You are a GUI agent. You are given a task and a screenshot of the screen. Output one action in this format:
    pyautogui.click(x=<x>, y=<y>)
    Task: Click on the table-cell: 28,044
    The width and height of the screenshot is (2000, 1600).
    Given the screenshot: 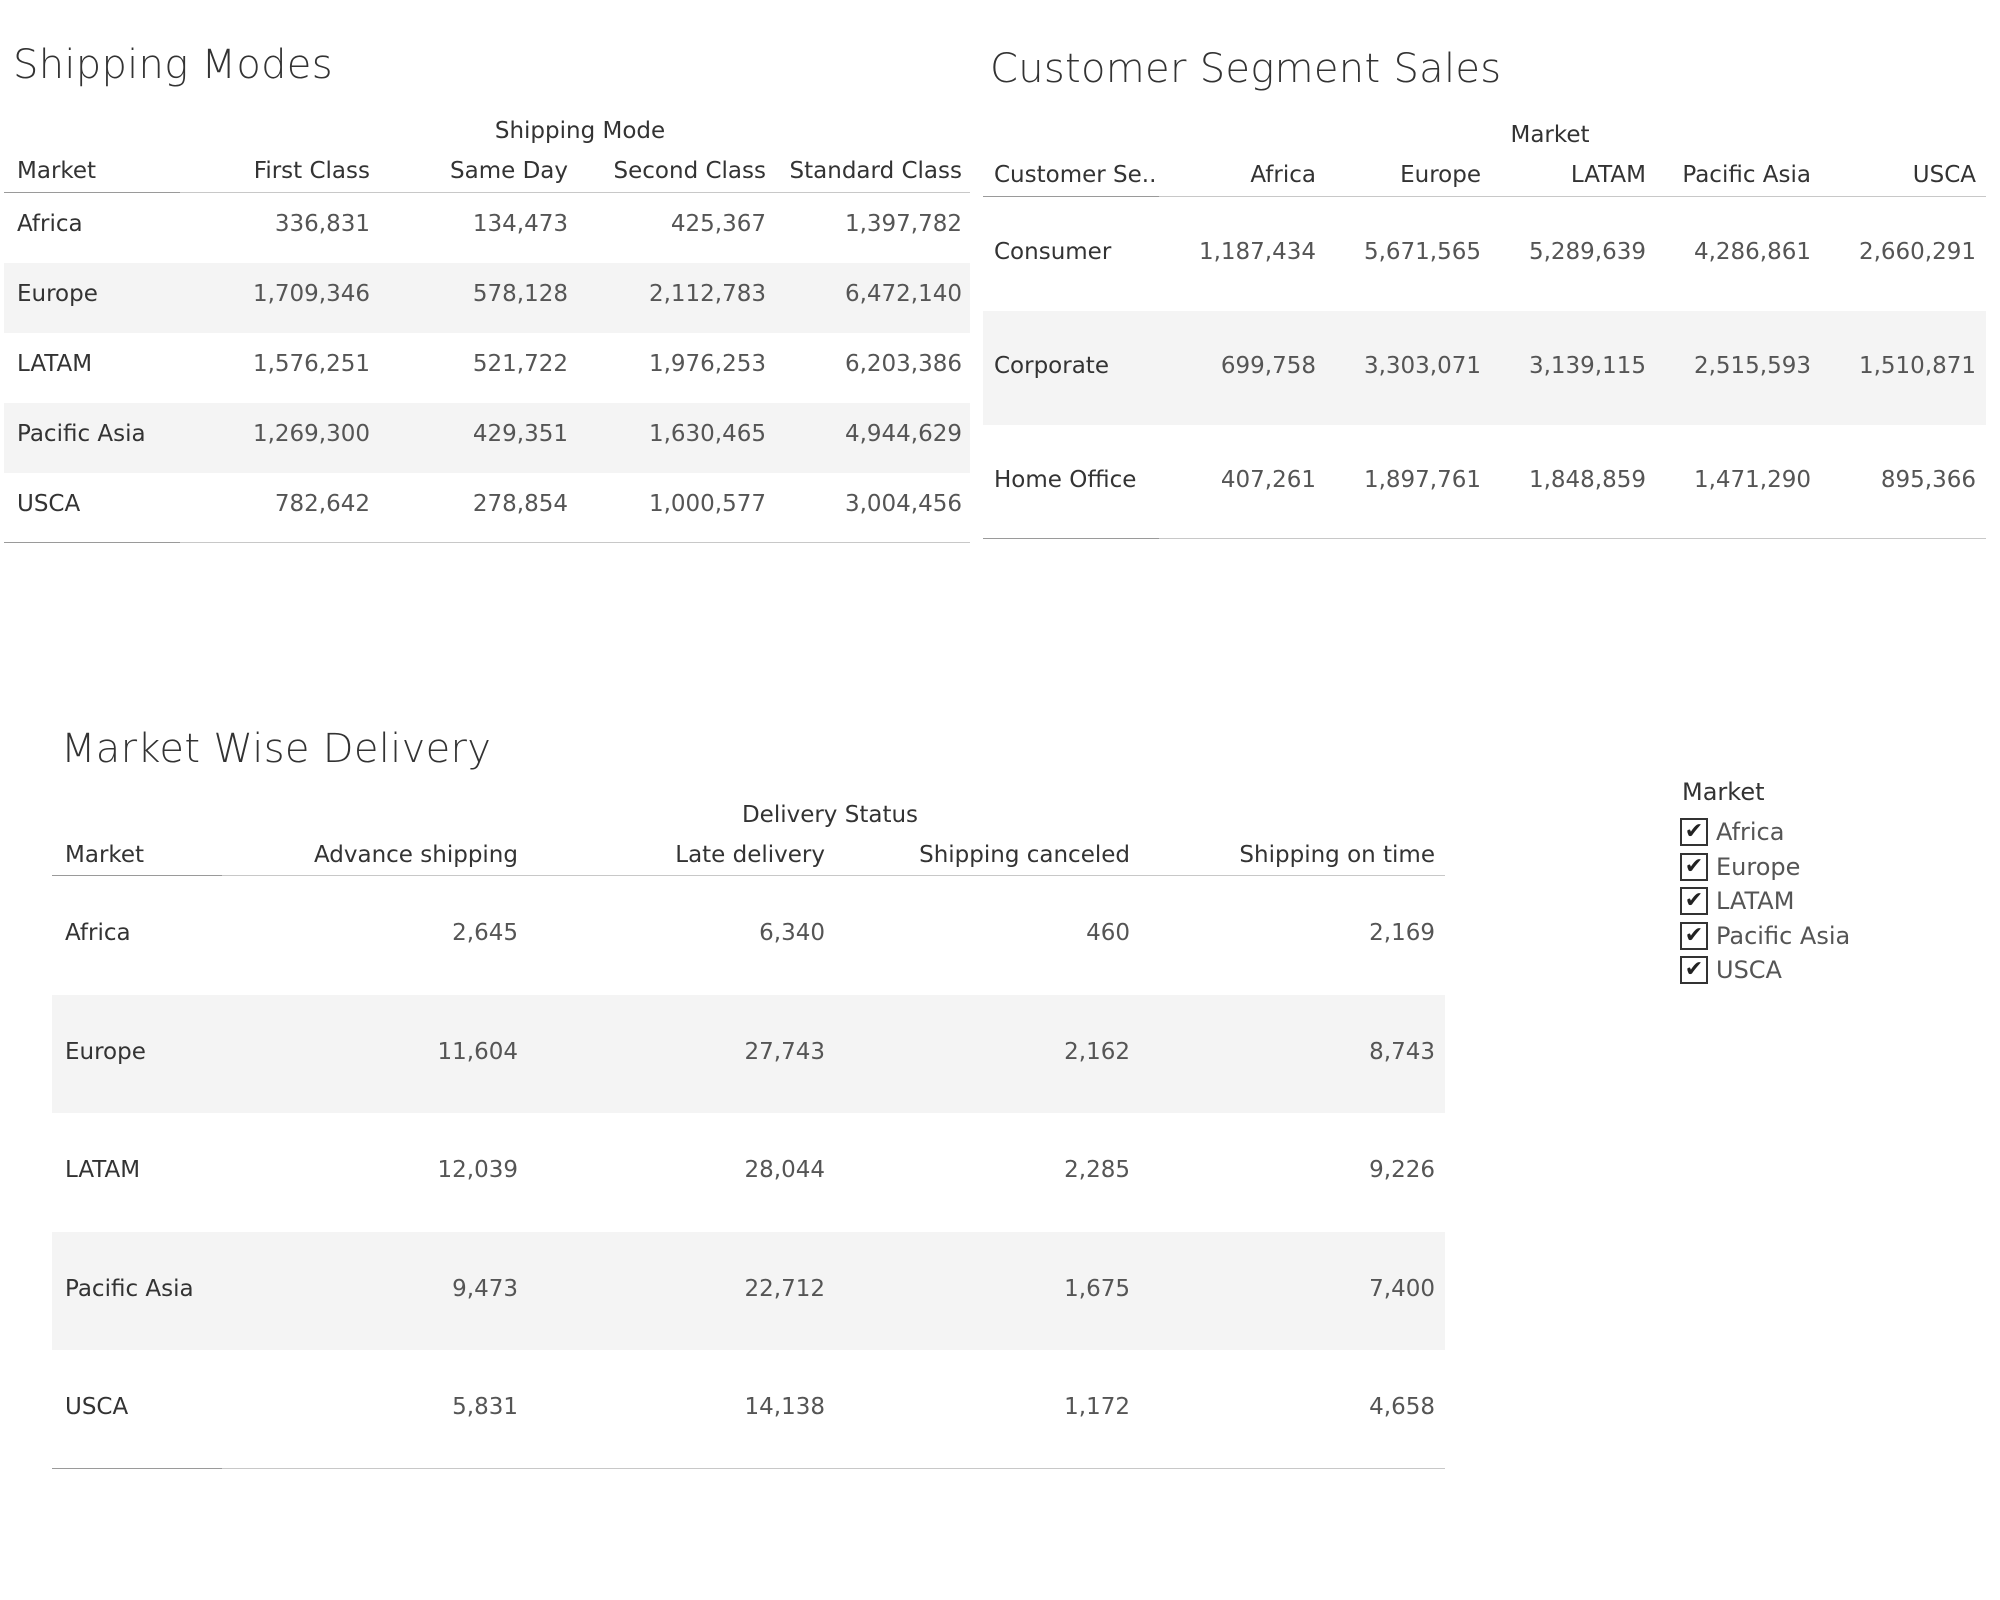 What is the action you would take?
    pyautogui.click(x=675, y=1170)
    